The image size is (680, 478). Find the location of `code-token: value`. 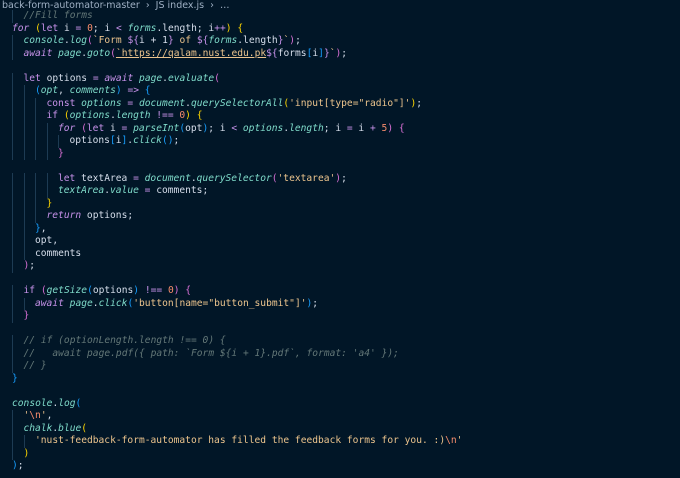

code-token: value is located at coordinates (124, 190).